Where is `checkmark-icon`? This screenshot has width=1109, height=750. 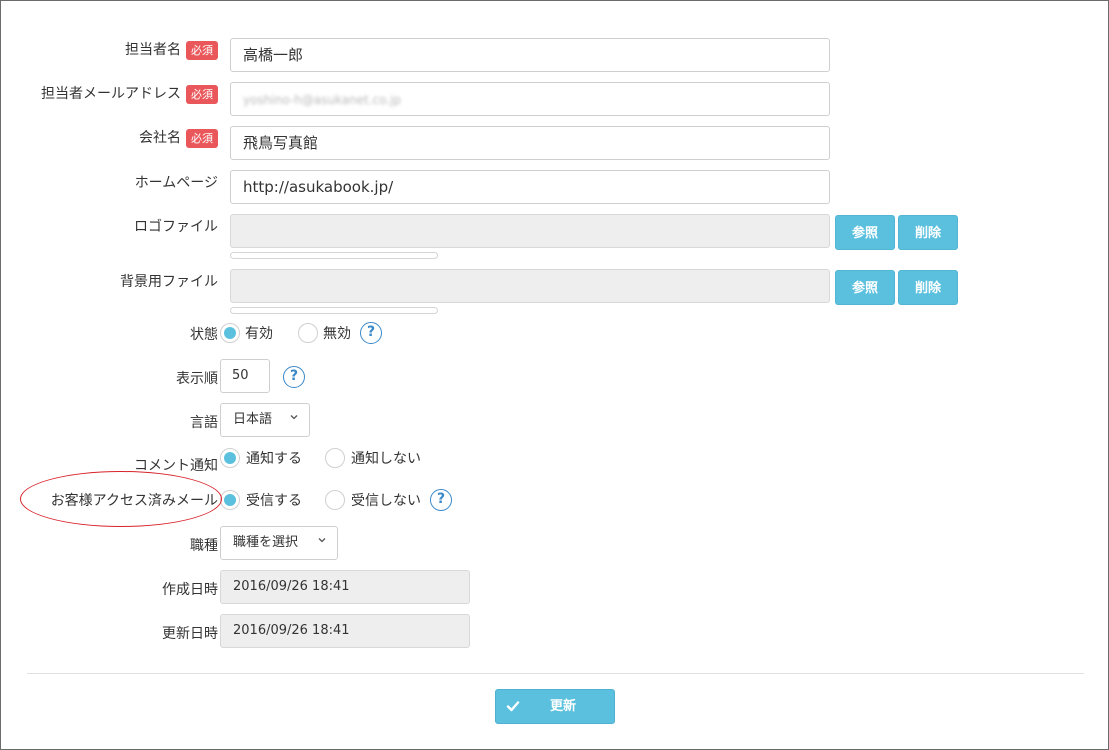
checkmark-icon is located at coordinates (513, 706).